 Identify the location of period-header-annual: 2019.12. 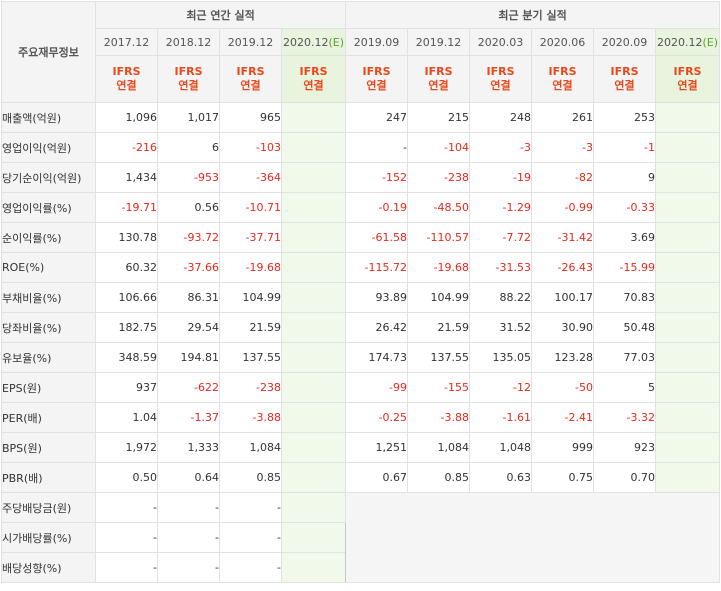
(250, 42).